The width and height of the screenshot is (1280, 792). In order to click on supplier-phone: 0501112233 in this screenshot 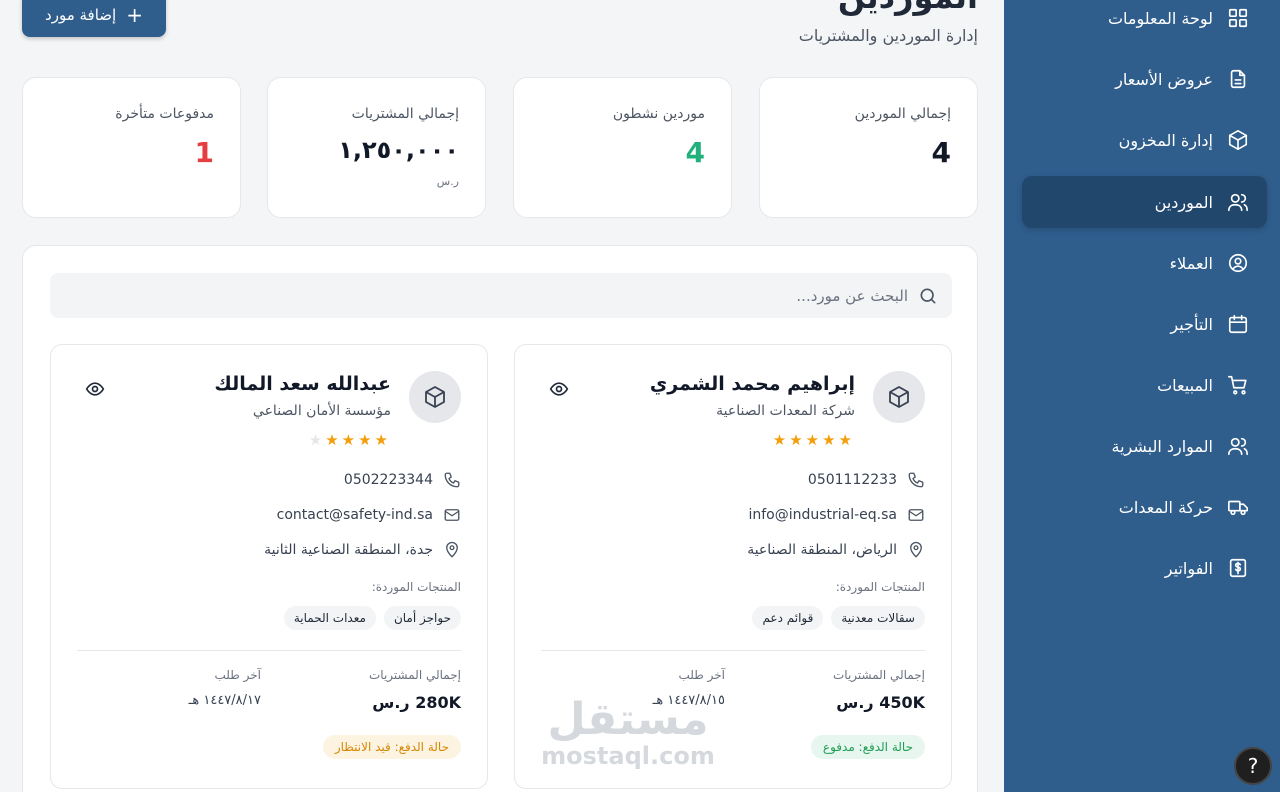, I will do `click(852, 480)`.